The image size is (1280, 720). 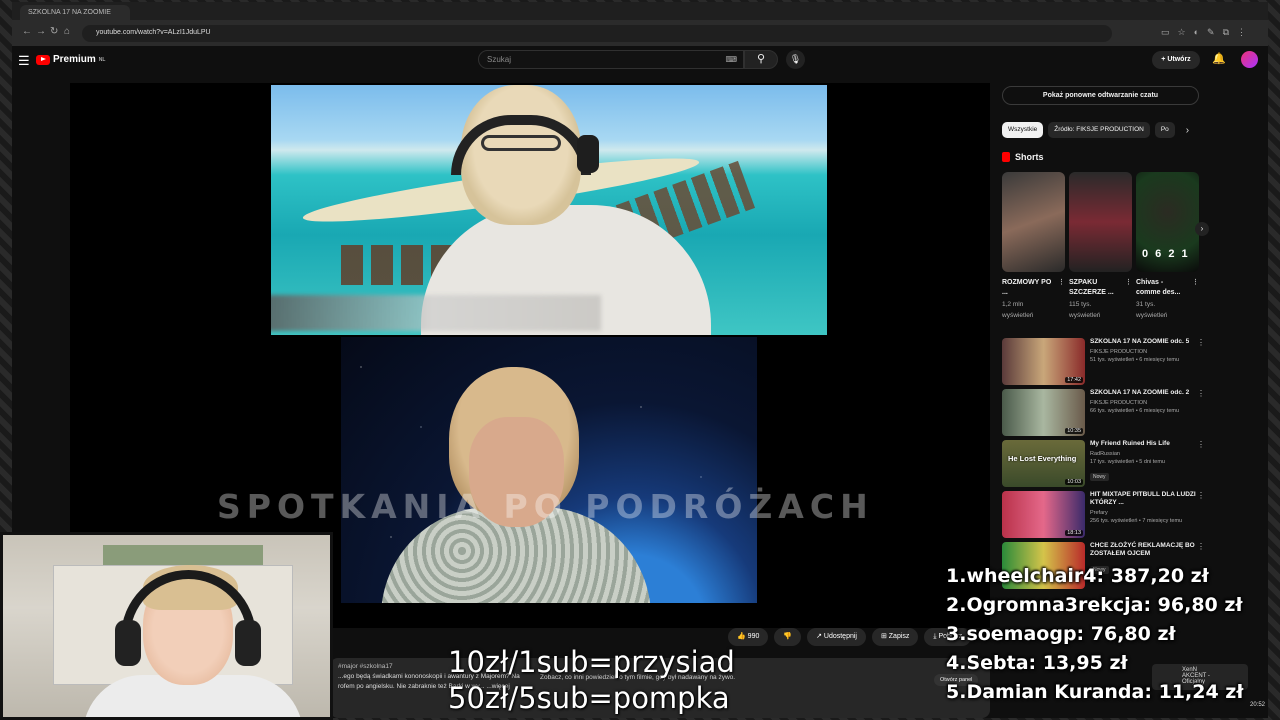 What do you see at coordinates (545, 506) in the screenshot?
I see `video-watermark: SPOTKANIA PO PODRÓŻACH` at bounding box center [545, 506].